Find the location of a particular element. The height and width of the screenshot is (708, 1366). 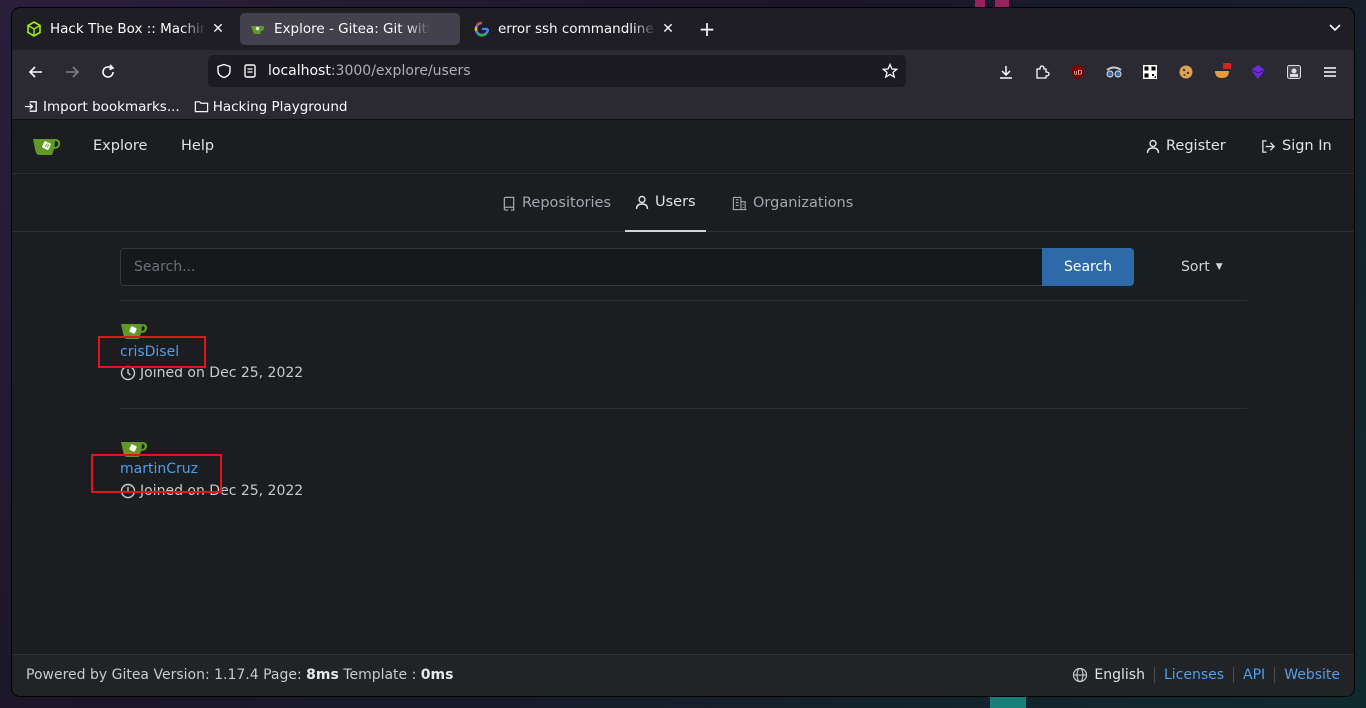

list-all-tabs-chevron-icon is located at coordinates (1335, 29).